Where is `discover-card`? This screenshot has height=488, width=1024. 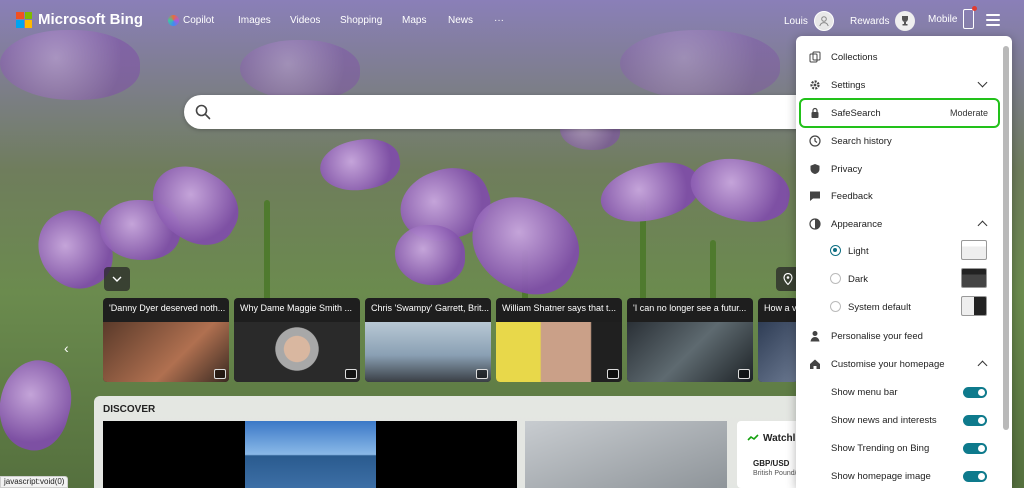
discover-card is located at coordinates (626, 454).